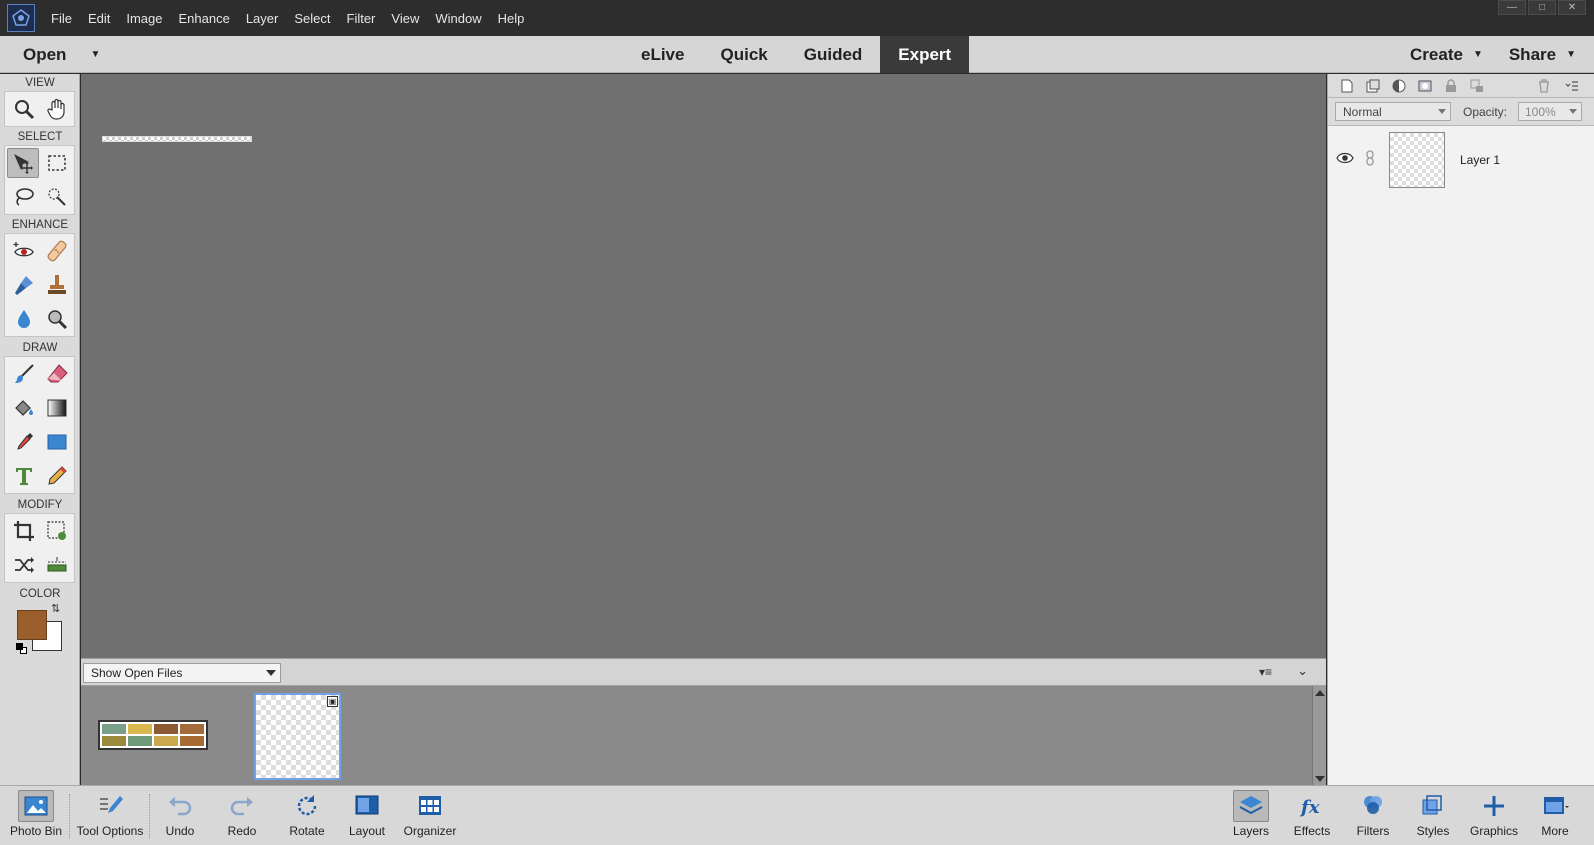 The image size is (1594, 845). I want to click on photo-bin-scrollbar, so click(1319, 736).